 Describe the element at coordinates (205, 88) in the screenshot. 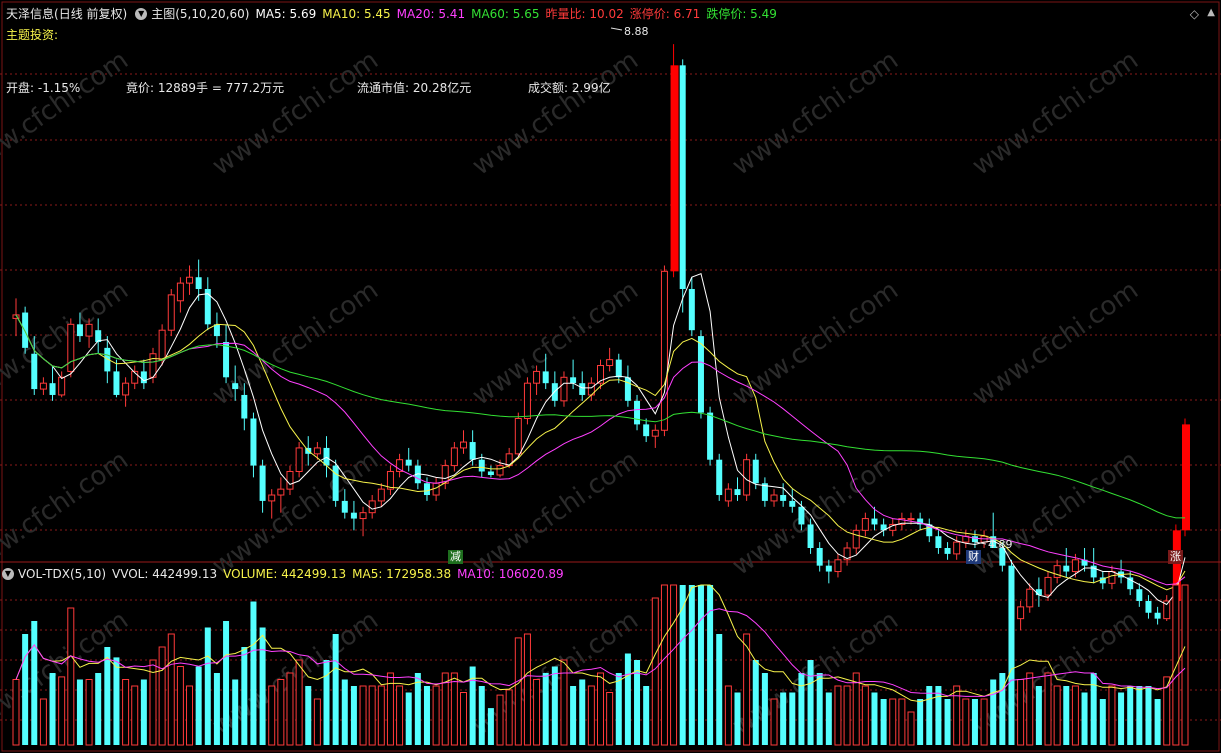

I see `auction-info: 竟价: 12889手 = 777.2万元` at that location.